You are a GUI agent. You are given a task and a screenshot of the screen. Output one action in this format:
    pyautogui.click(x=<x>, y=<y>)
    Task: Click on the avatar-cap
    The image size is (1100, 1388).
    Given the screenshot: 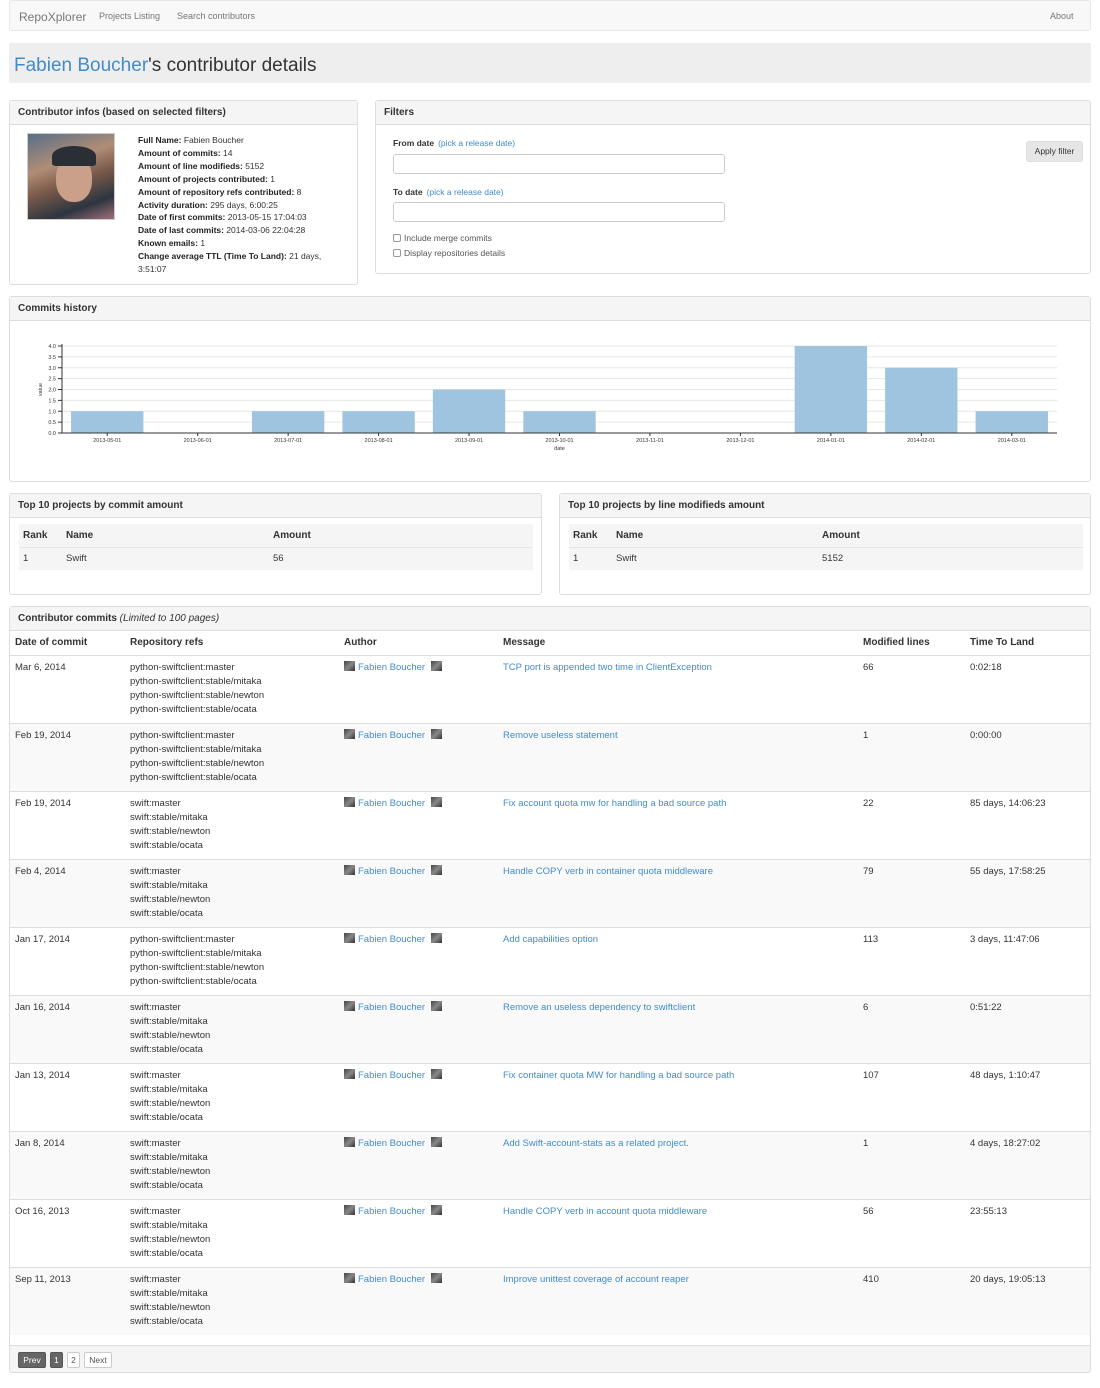 What is the action you would take?
    pyautogui.click(x=74, y=156)
    